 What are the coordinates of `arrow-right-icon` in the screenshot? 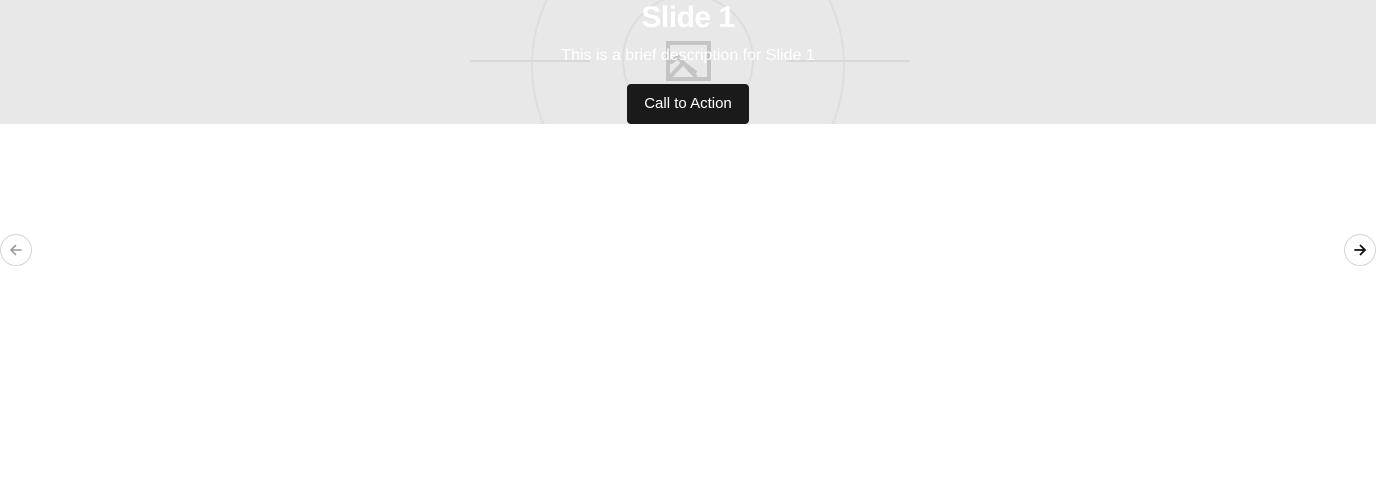 It's located at (1360, 250).